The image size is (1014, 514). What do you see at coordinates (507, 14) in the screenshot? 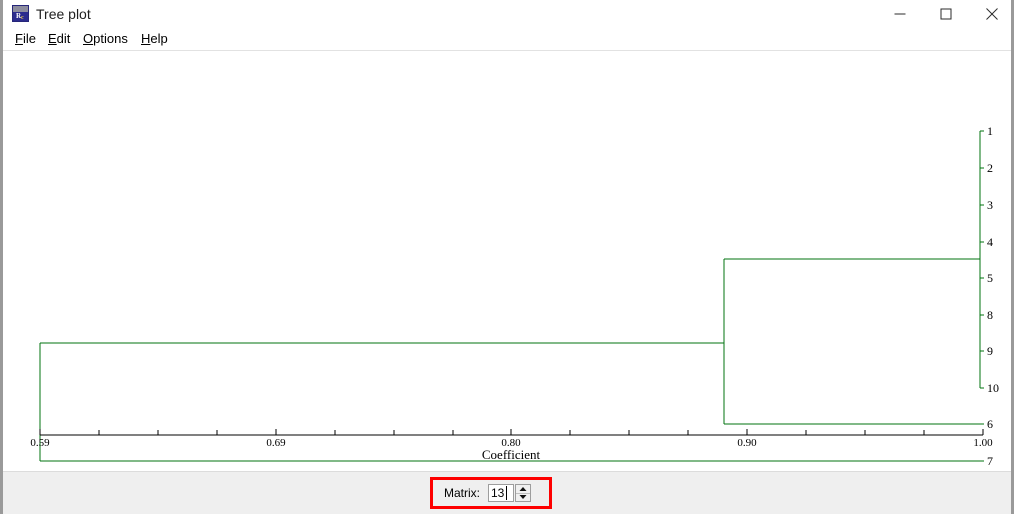
I see `title-bar: R c Tree plot` at bounding box center [507, 14].